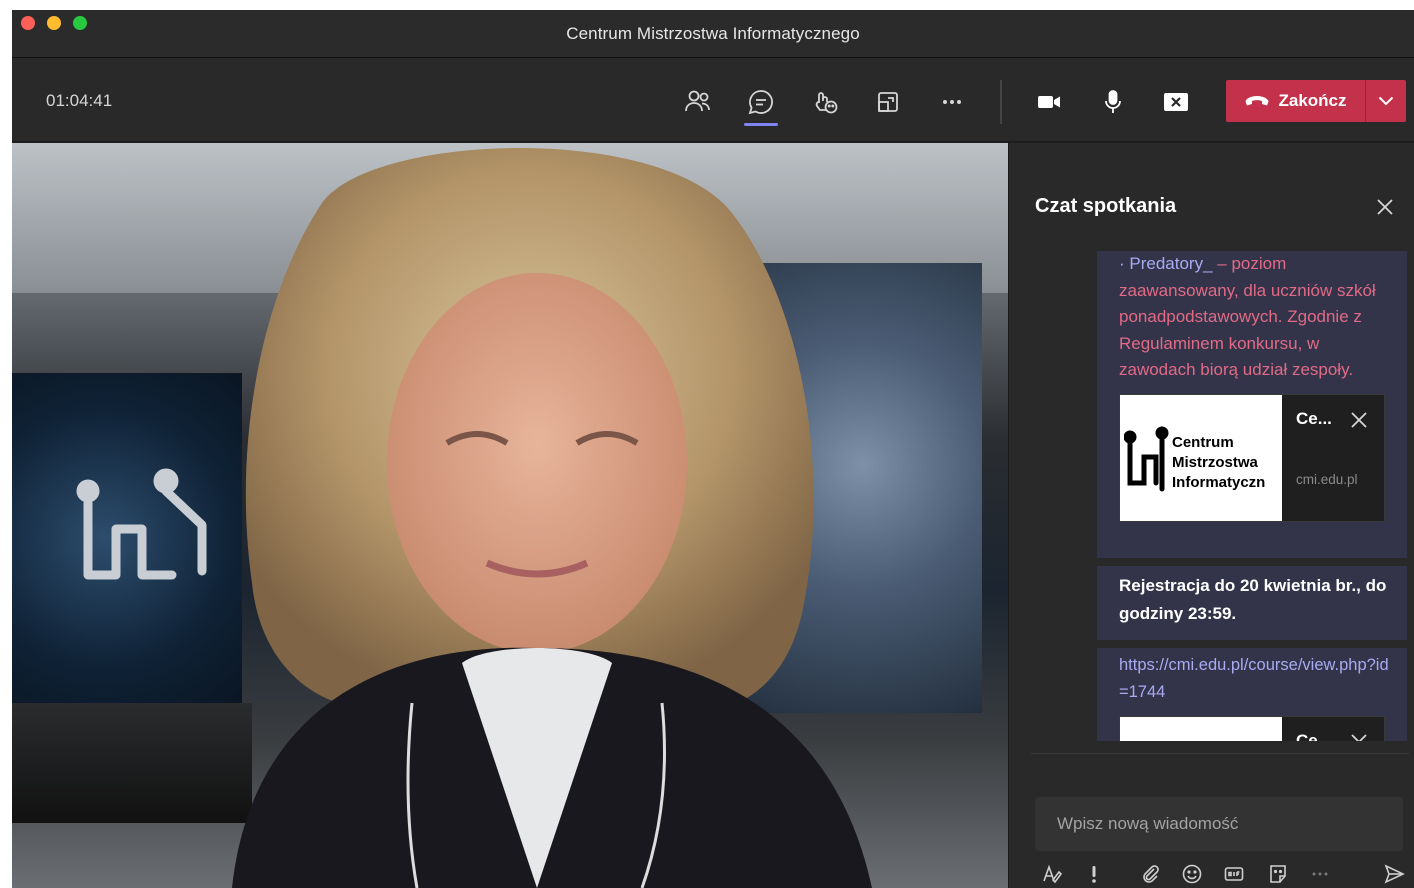 This screenshot has height=888, width=1414. I want to click on sticker-button, so click(1278, 873).